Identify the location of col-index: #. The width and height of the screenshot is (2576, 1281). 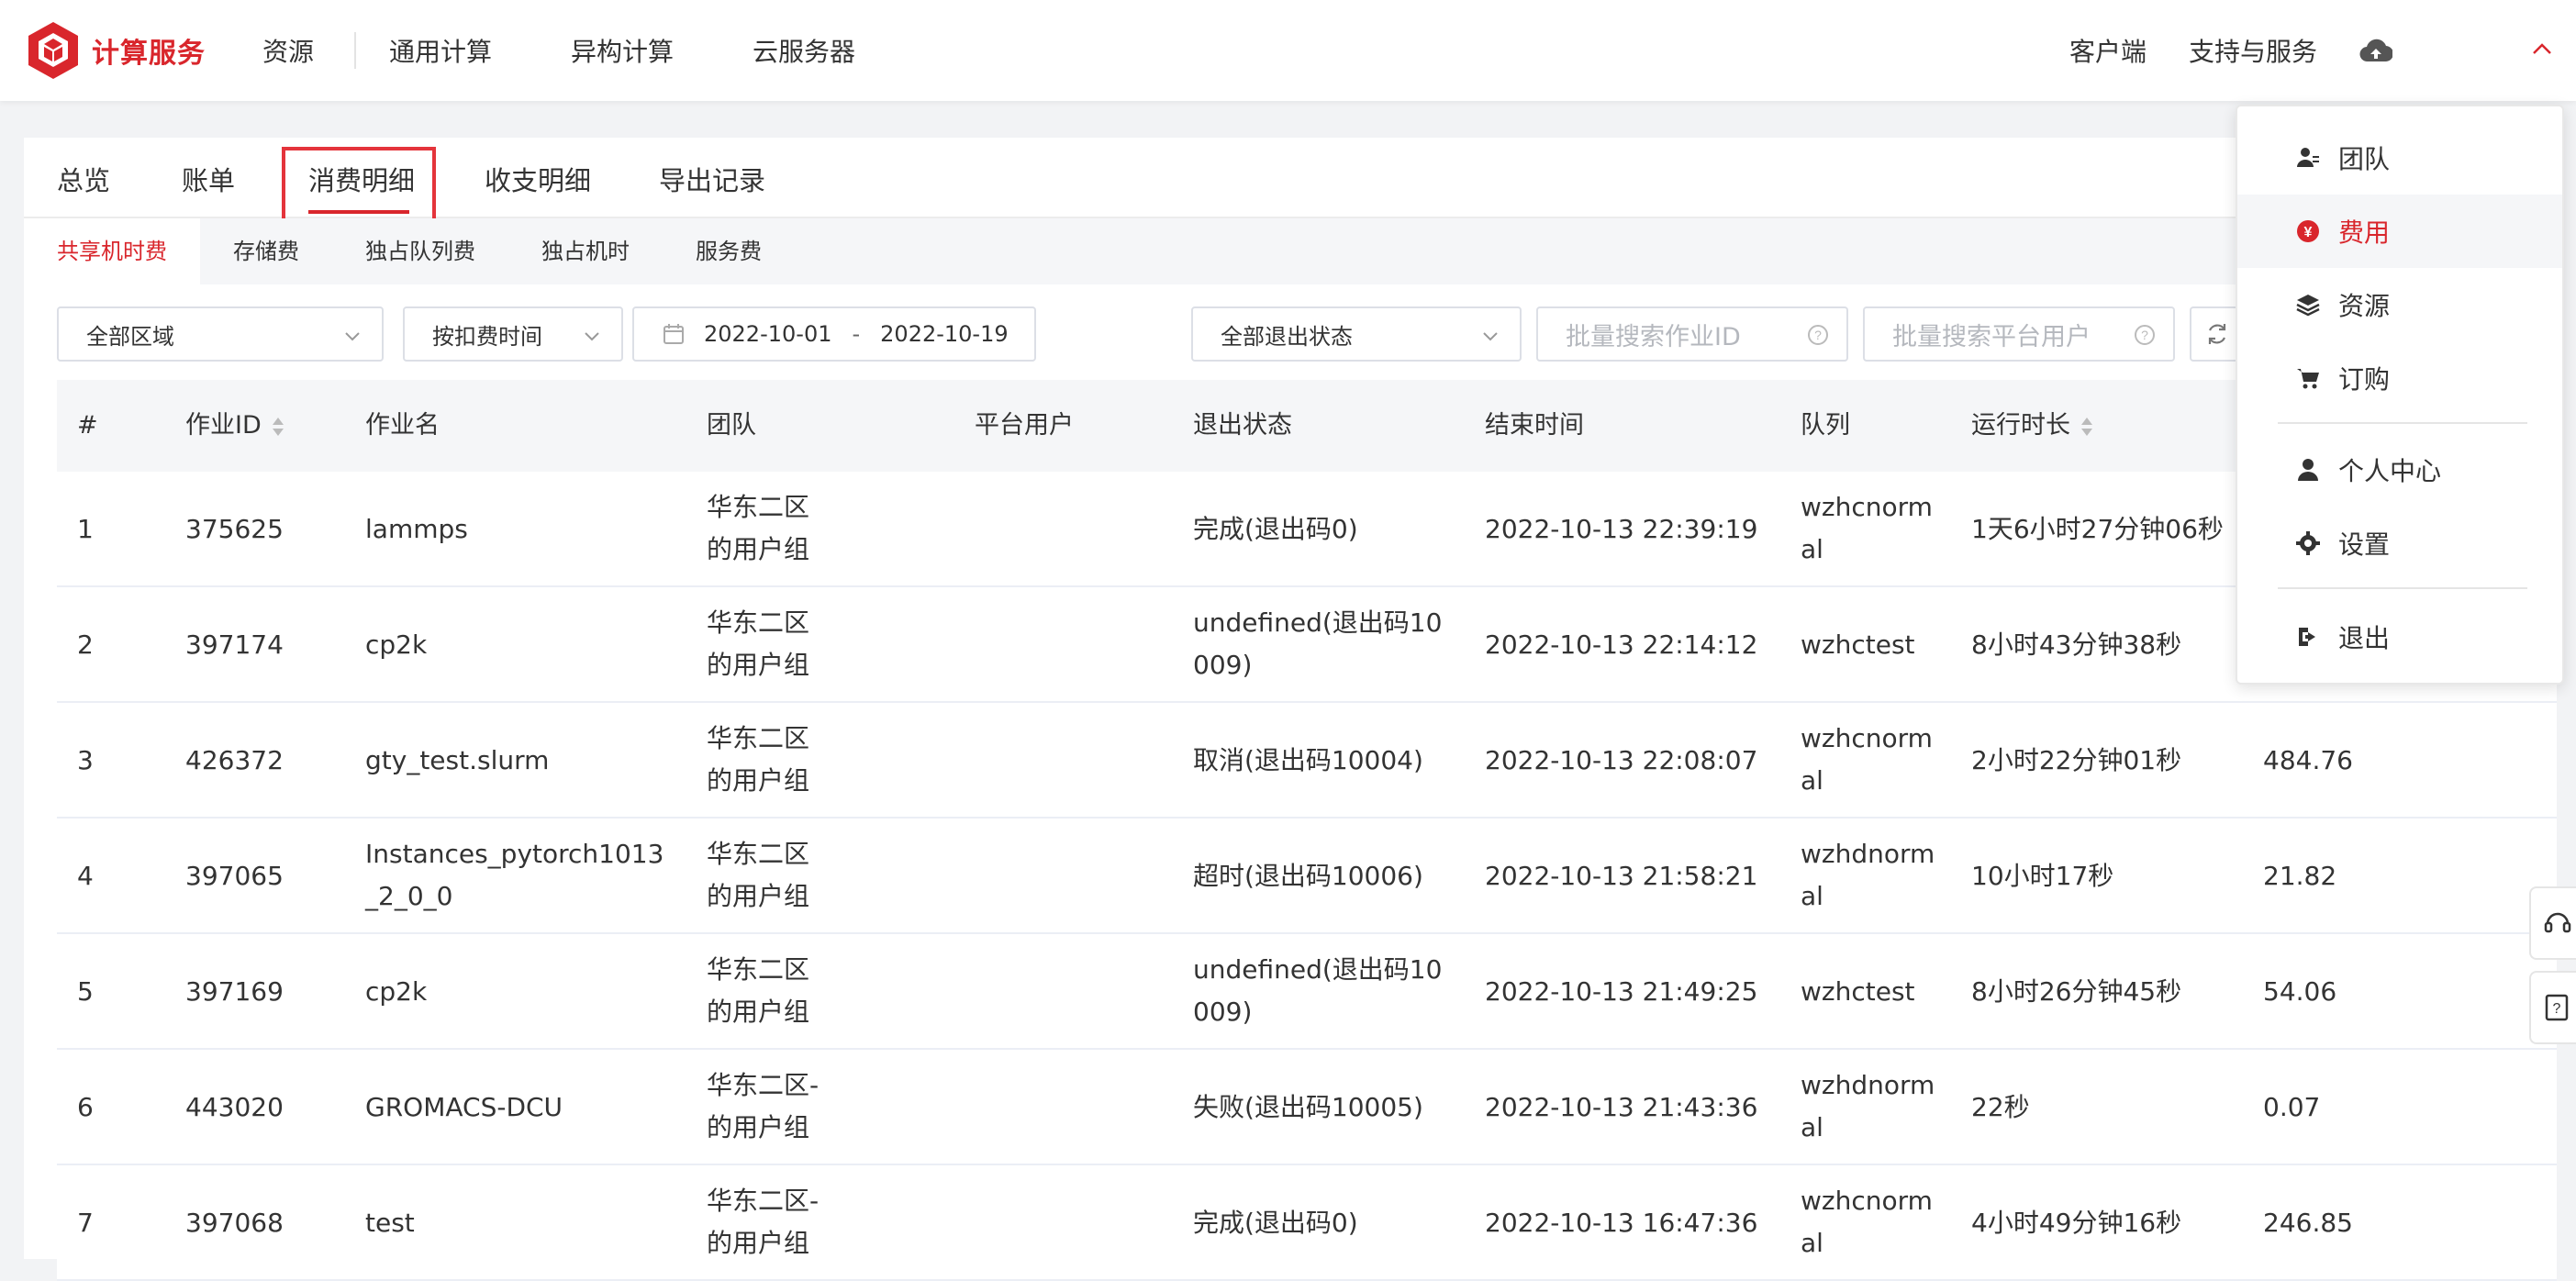
(87, 425).